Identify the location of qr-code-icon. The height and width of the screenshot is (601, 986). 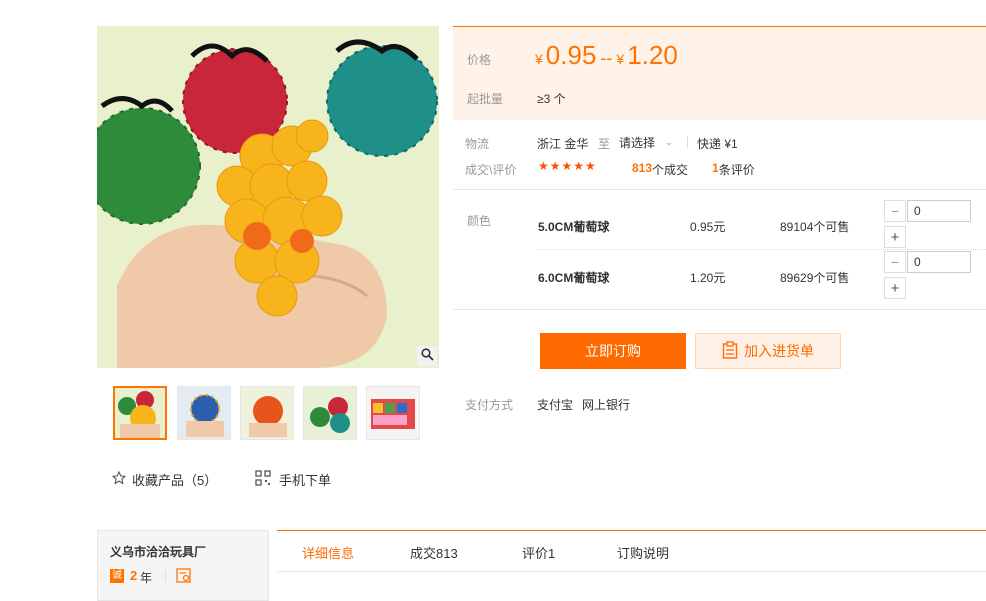
(263, 479).